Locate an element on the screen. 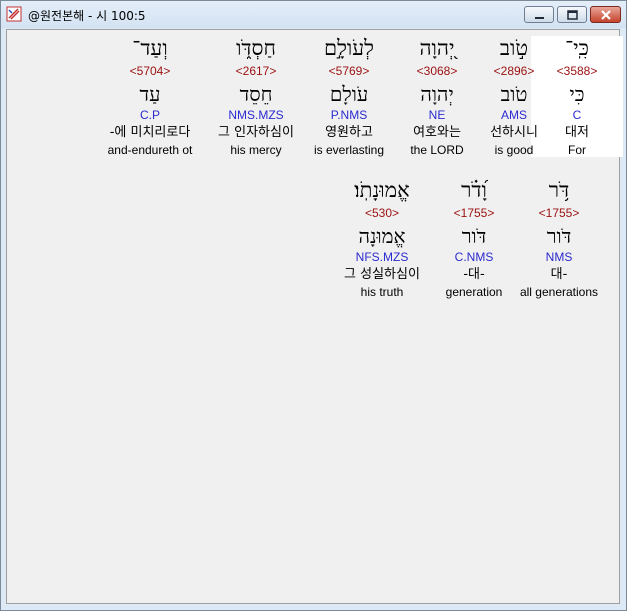 Image resolution: width=627 pixels, height=611 pixels. minimize-button is located at coordinates (539, 14).